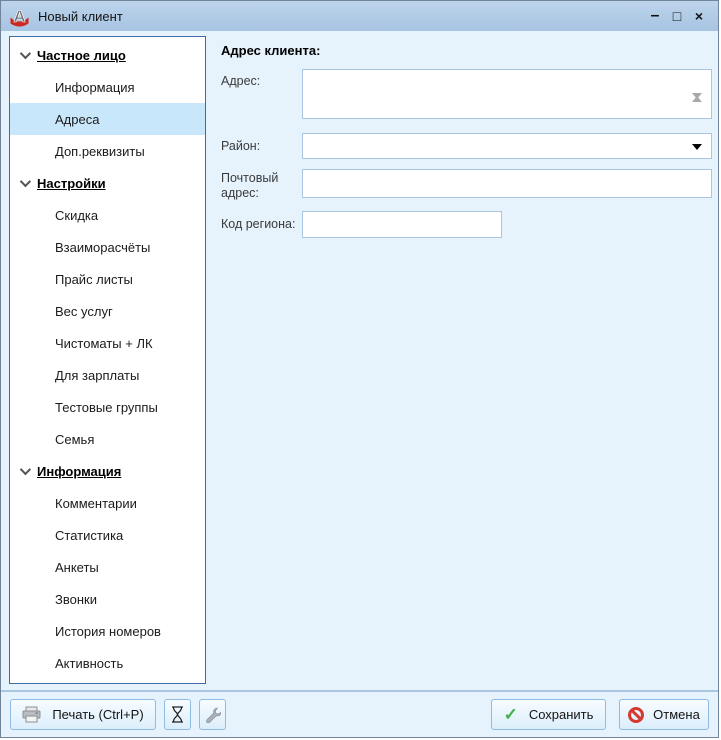 The image size is (721, 740). Describe the element at coordinates (359, 713) in the screenshot. I see `bottom-toolbar: Печать (Ctrl+P) ✓ Сохранить Отмена` at that location.